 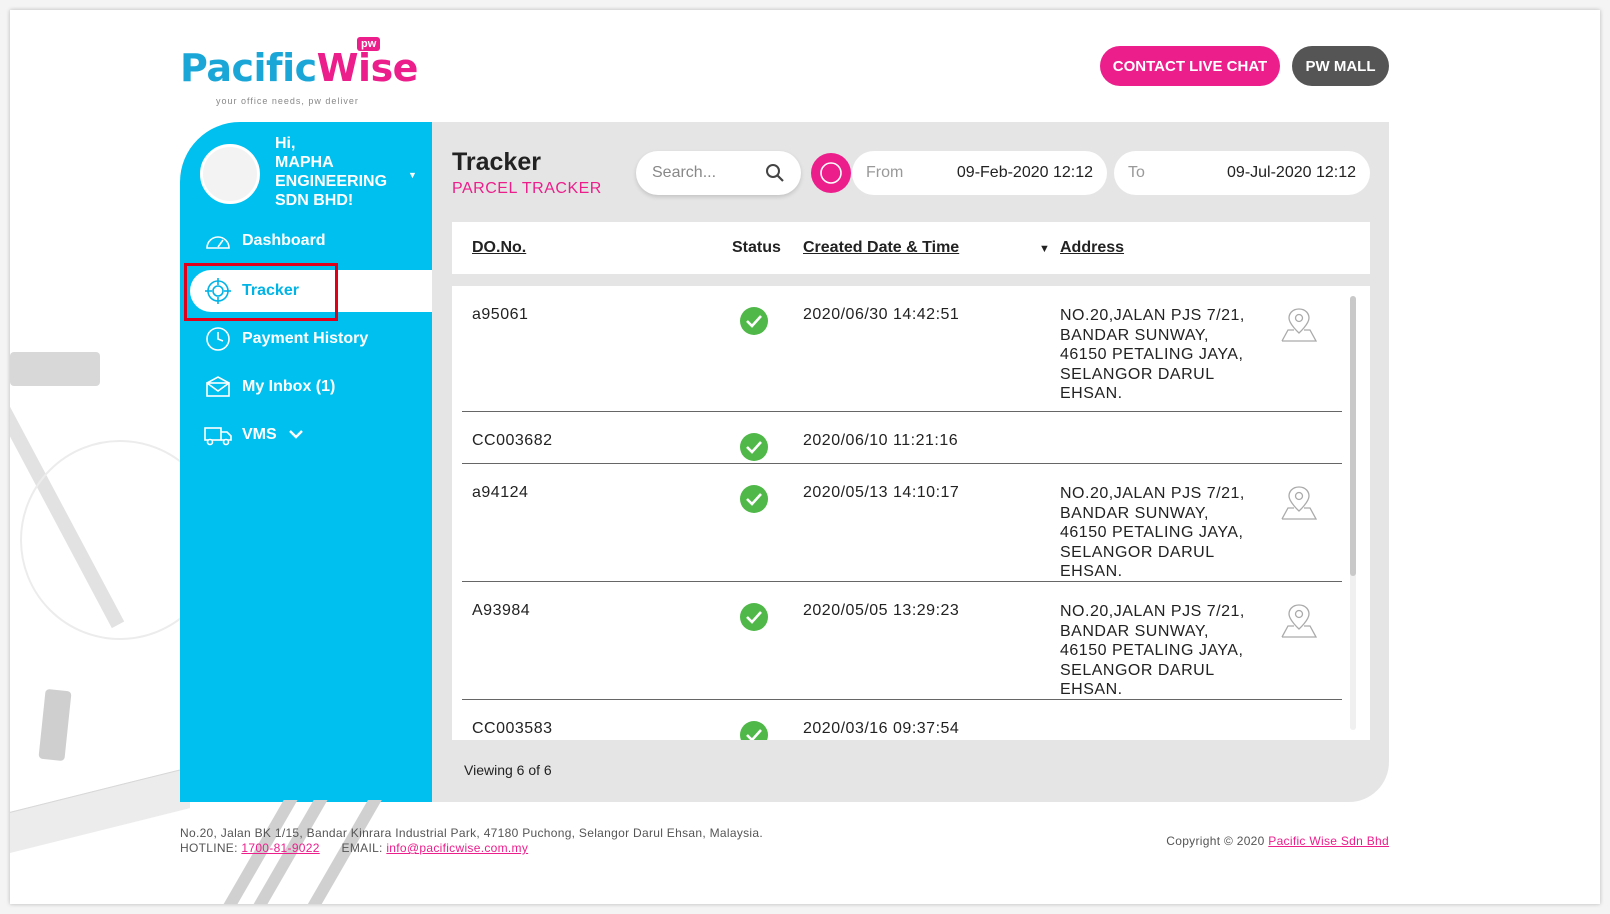 I want to click on table-scrollbar, so click(x=1353, y=513).